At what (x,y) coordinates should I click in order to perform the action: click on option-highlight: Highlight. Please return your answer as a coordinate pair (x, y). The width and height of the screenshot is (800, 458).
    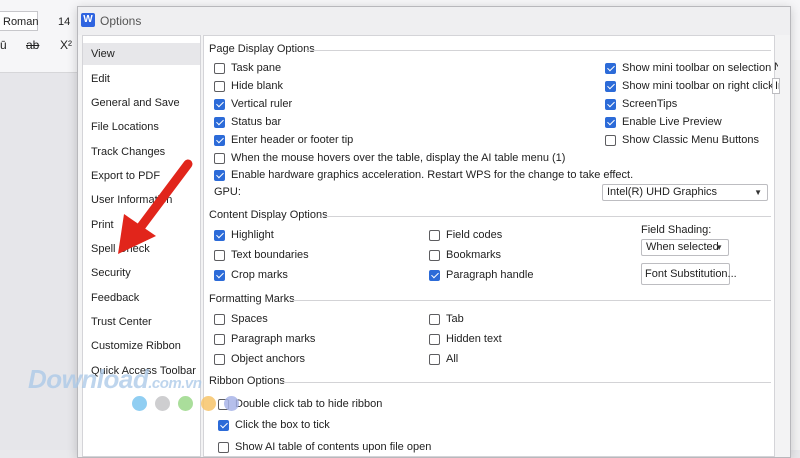
    Looking at the image, I should click on (244, 235).